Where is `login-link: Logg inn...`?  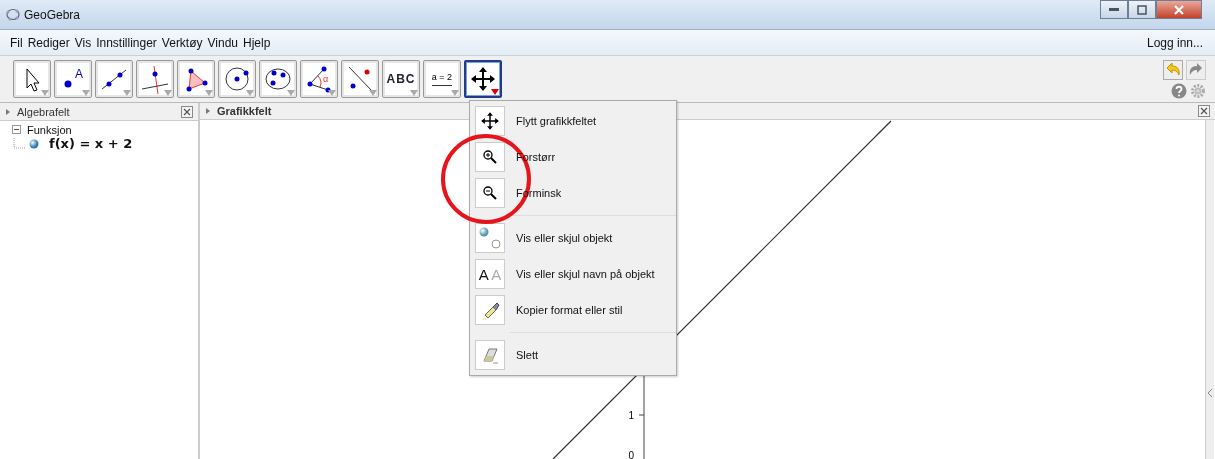
login-link: Logg inn... is located at coordinates (1174, 42).